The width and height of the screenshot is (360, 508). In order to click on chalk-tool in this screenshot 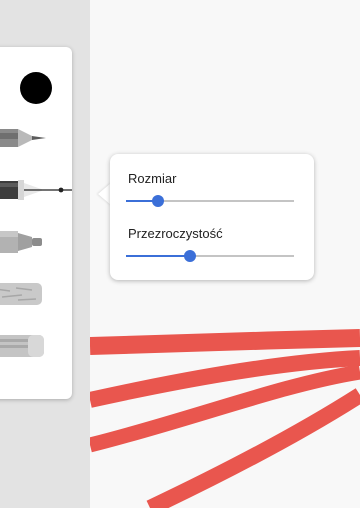, I will do `click(36, 294)`.